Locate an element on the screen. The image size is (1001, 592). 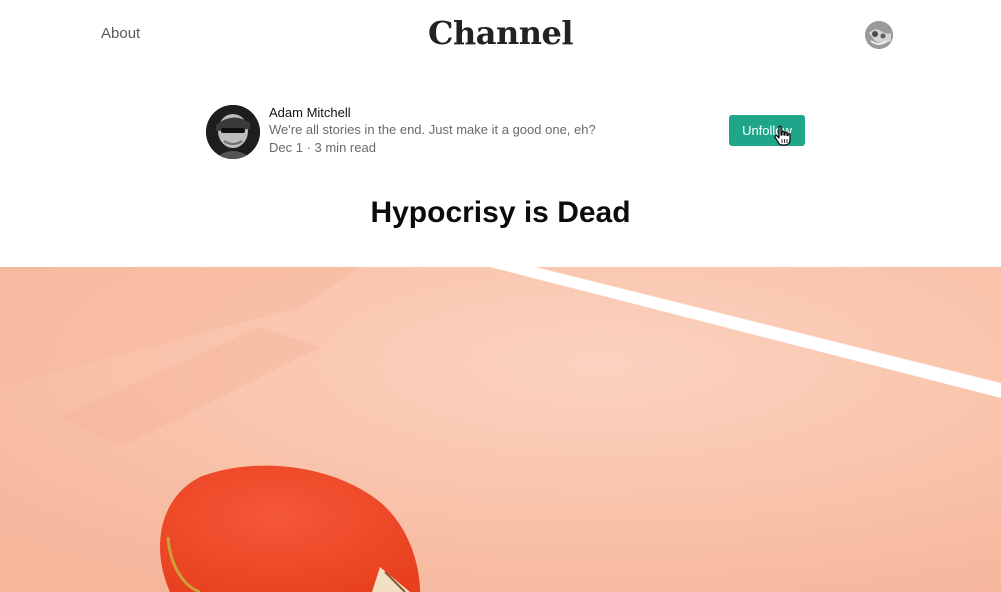
brand-logo: Channel is located at coordinates (500, 33).